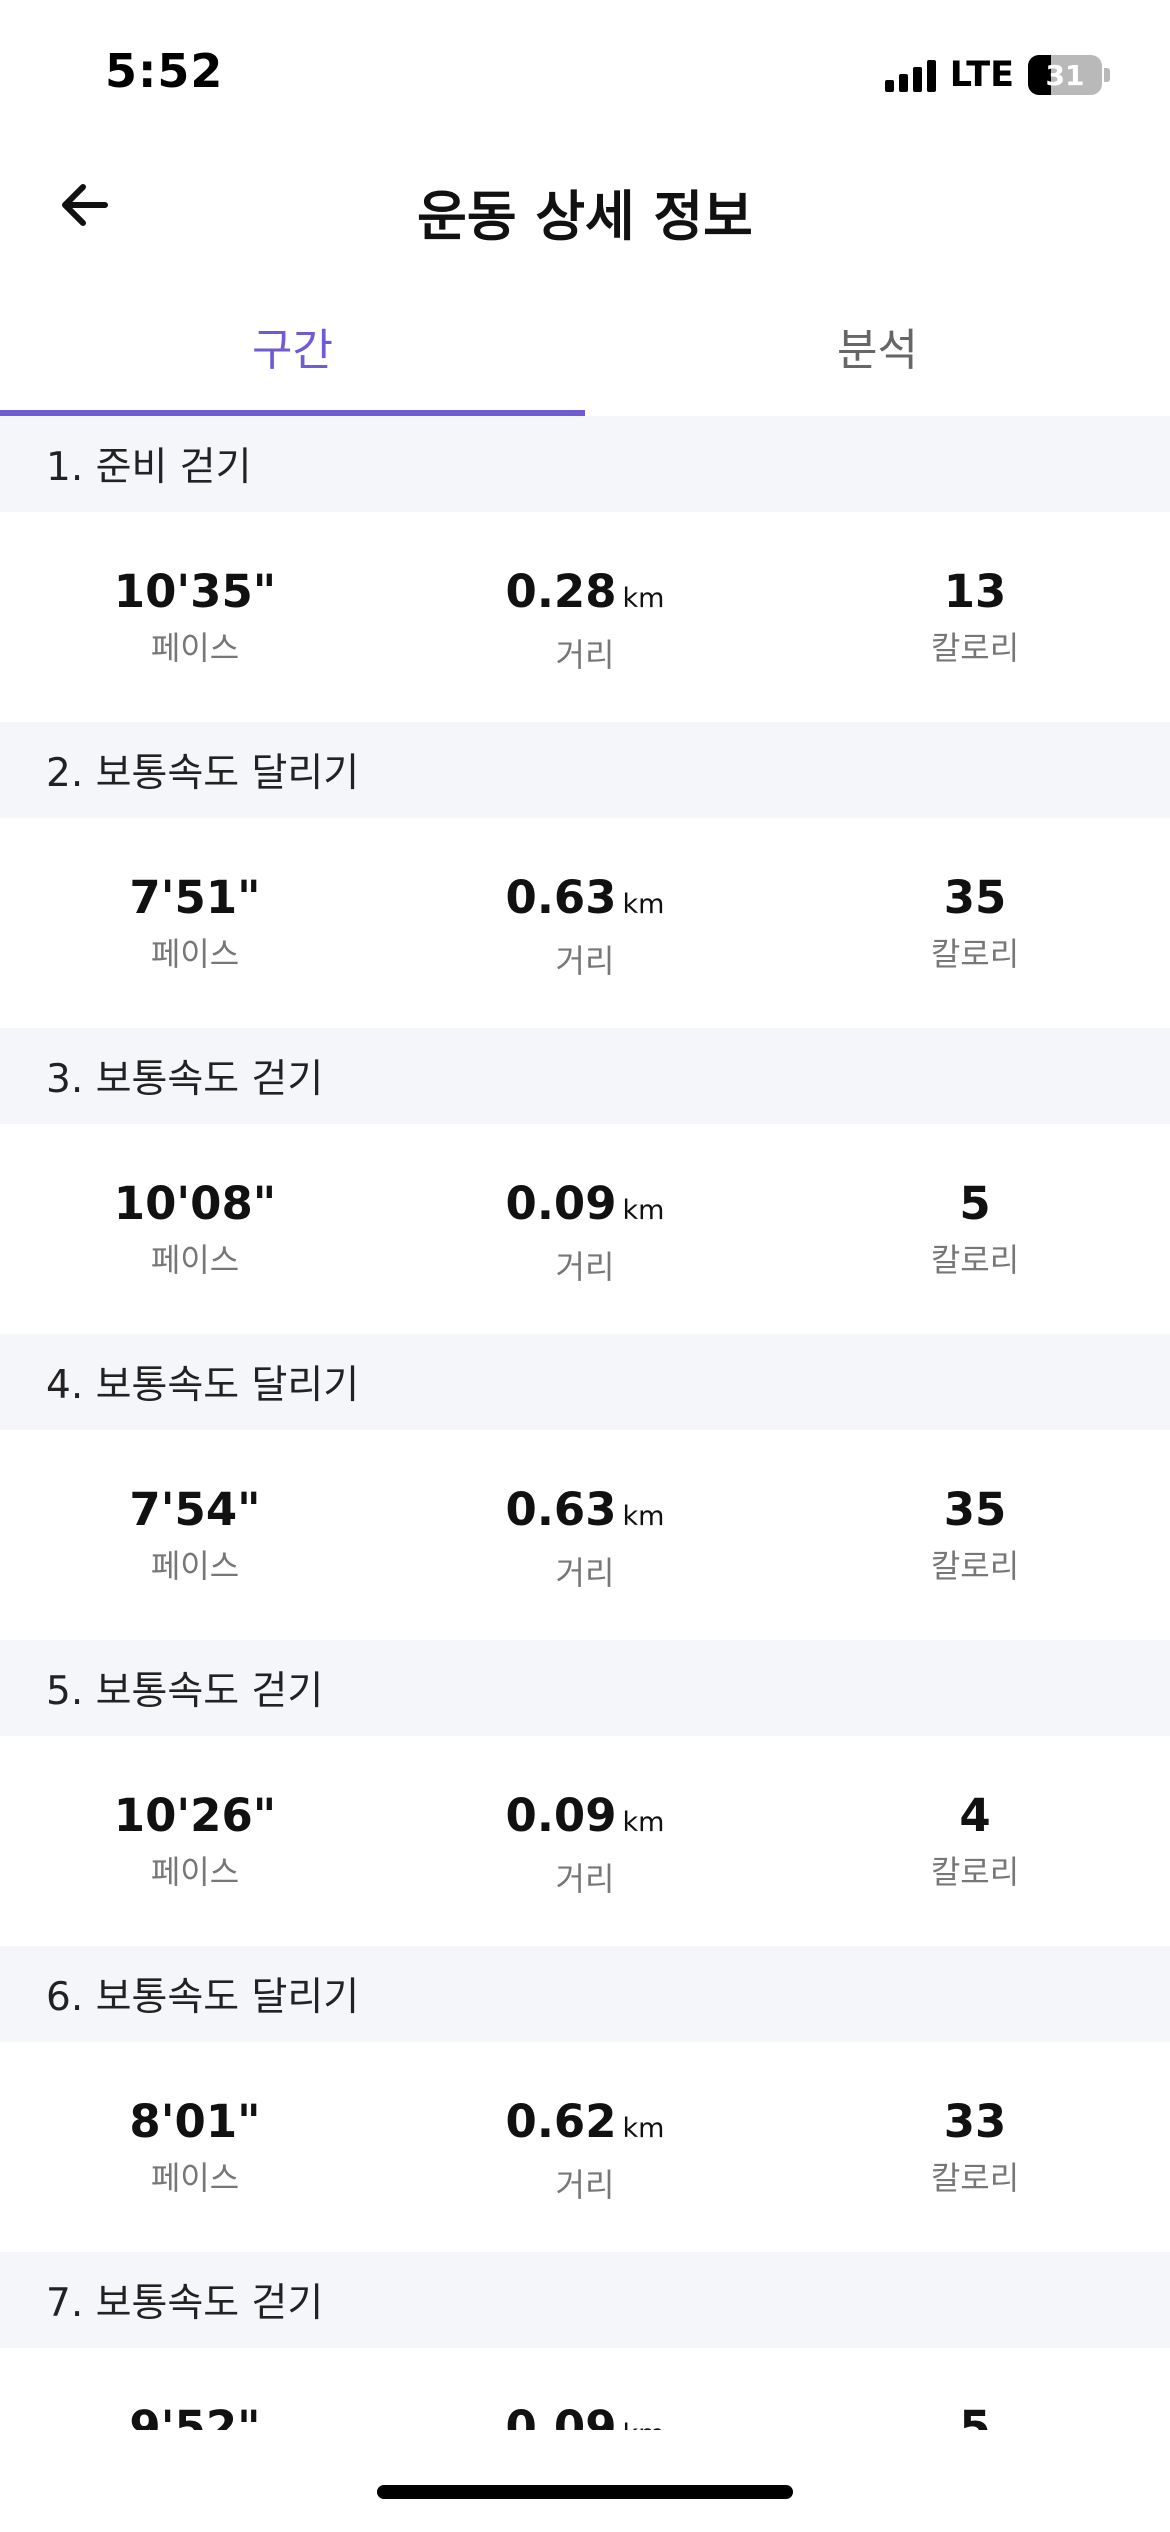 The image size is (1170, 2532). Describe the element at coordinates (585, 464) in the screenshot. I see `segment-header: 1. 준비 걷기` at that location.